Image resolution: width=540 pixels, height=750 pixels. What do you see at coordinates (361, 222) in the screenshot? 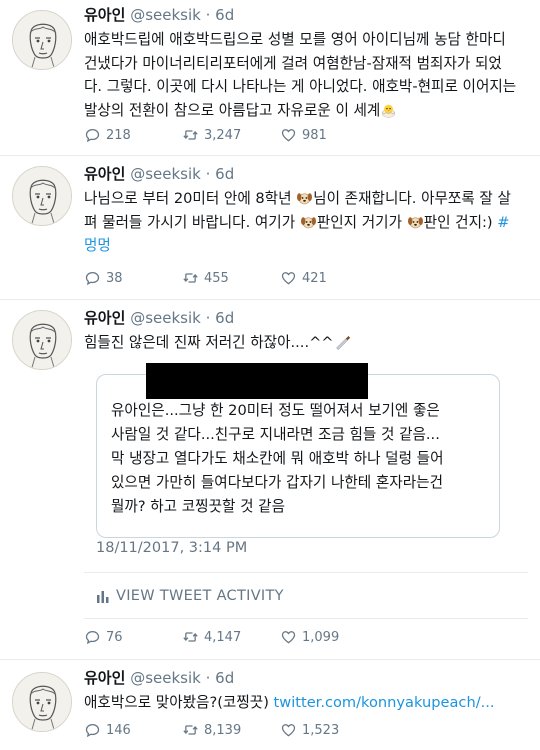
I see `tweet-text-segment: 판인지 거기가` at bounding box center [361, 222].